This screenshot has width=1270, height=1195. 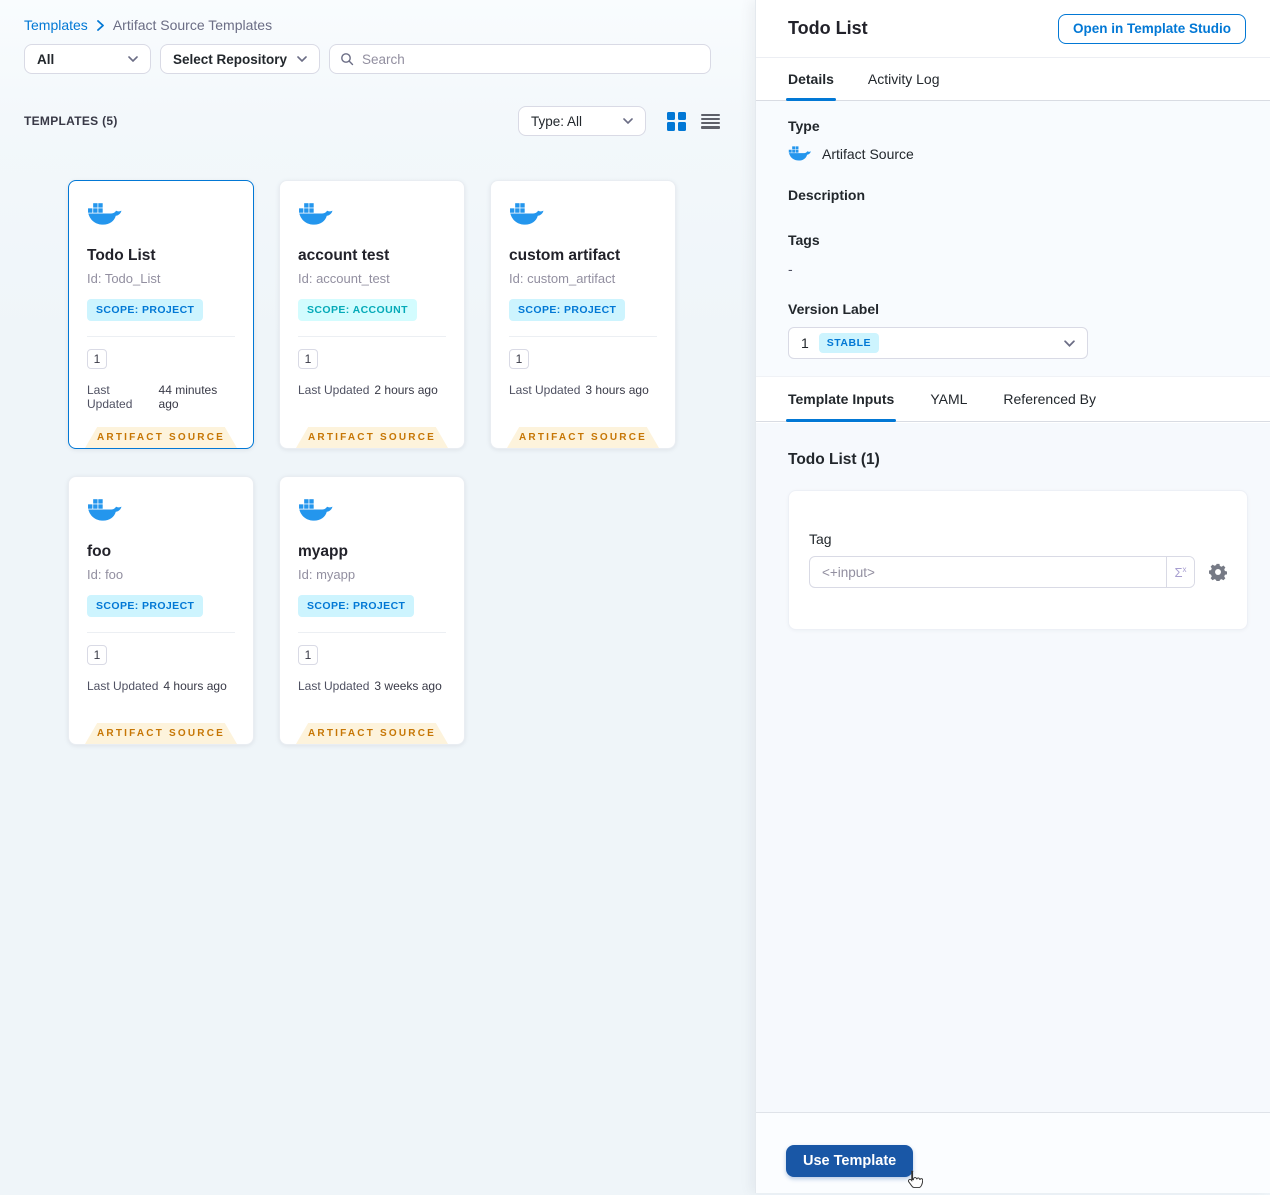 What do you see at coordinates (71, 121) in the screenshot?
I see `templates-count: TEMPLATES (5)` at bounding box center [71, 121].